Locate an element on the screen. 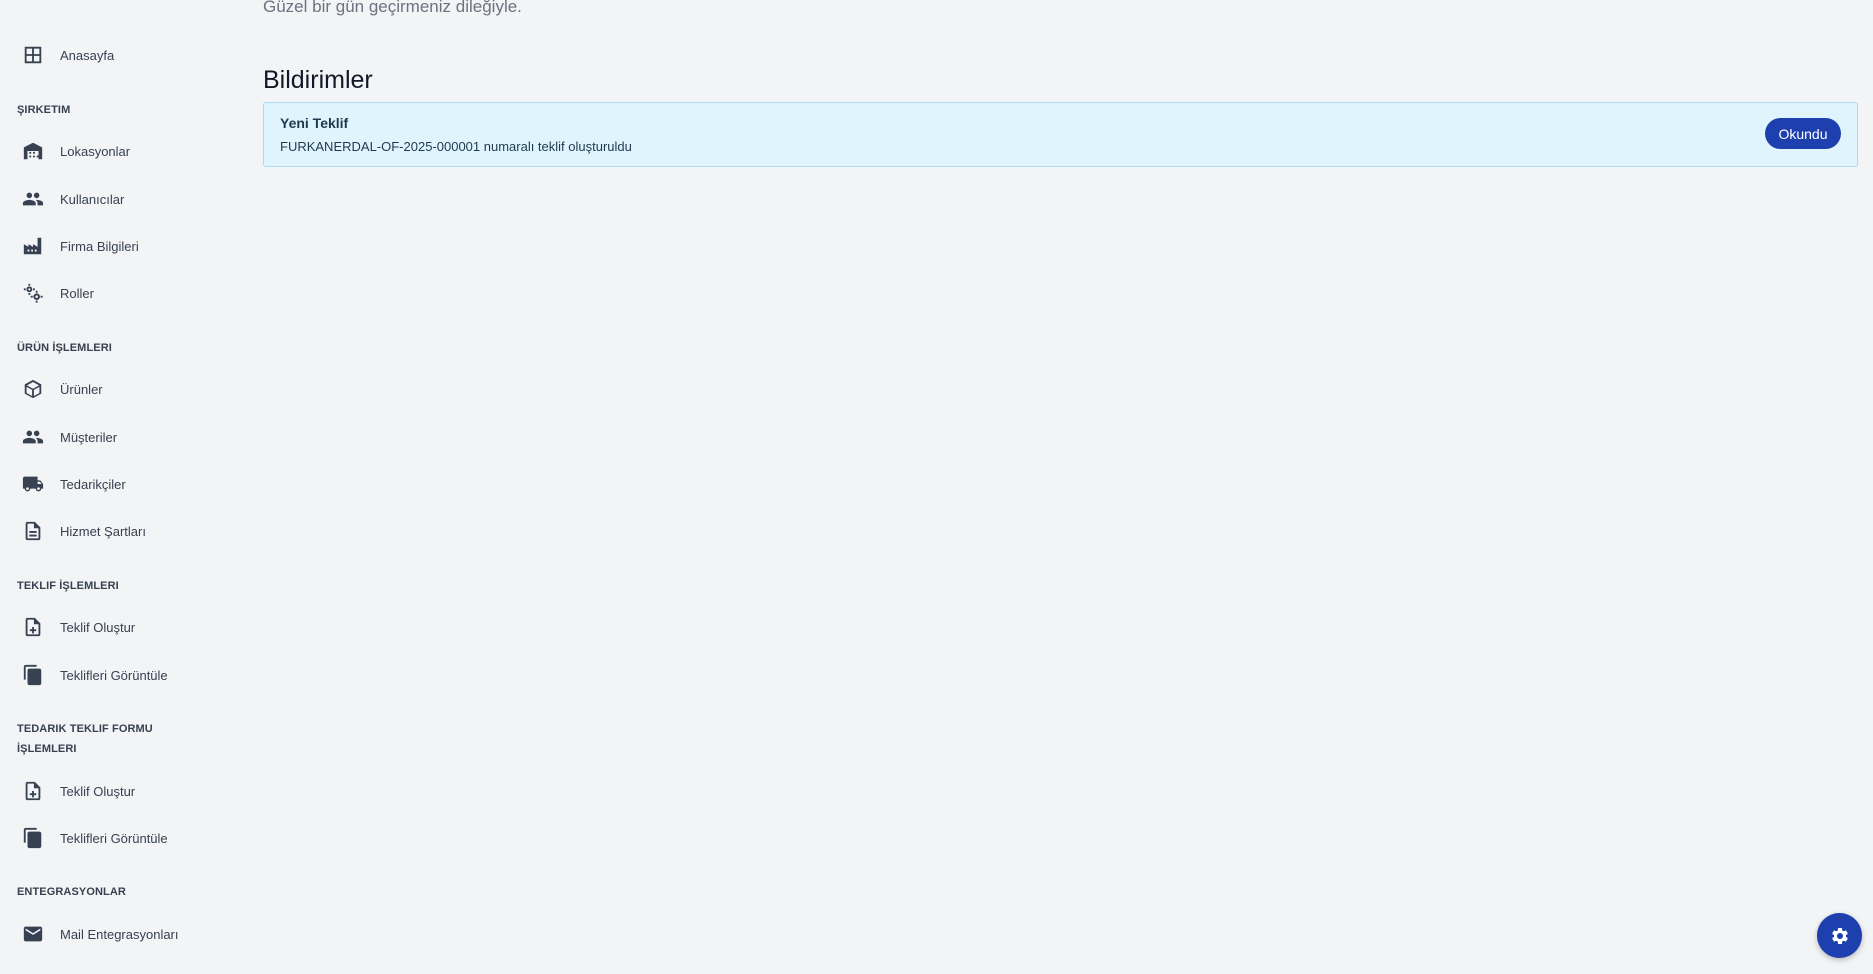 The height and width of the screenshot is (974, 1873). section-title-sirketim: ŞIRKETIM is located at coordinates (44, 110).